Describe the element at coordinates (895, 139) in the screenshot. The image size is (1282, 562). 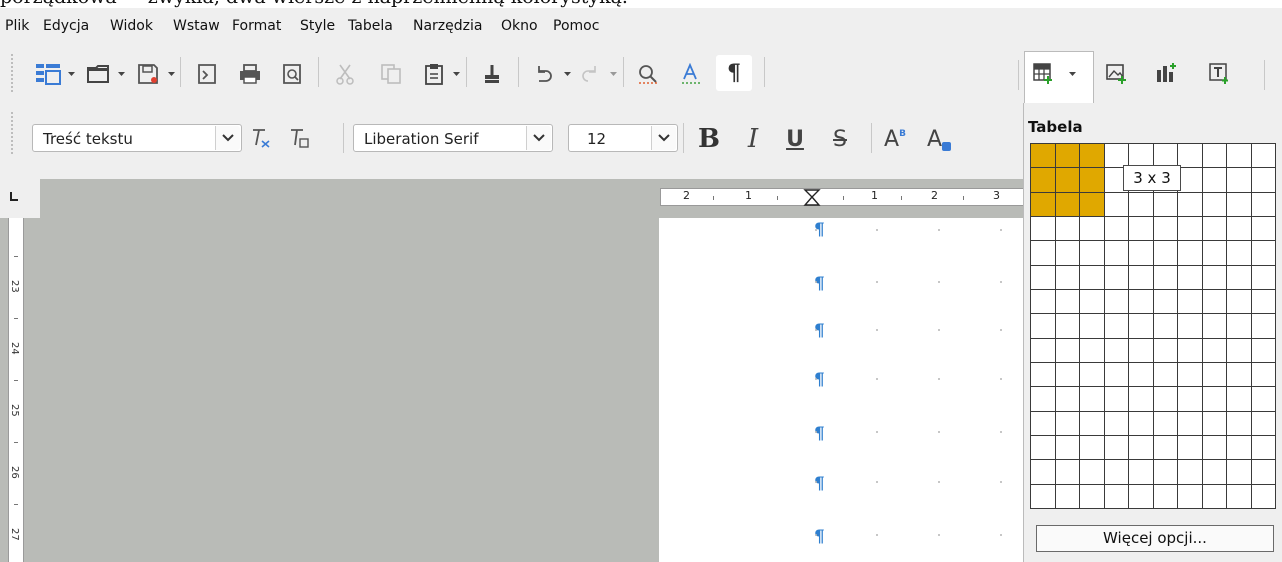
I see `superscript-button: AB` at that location.